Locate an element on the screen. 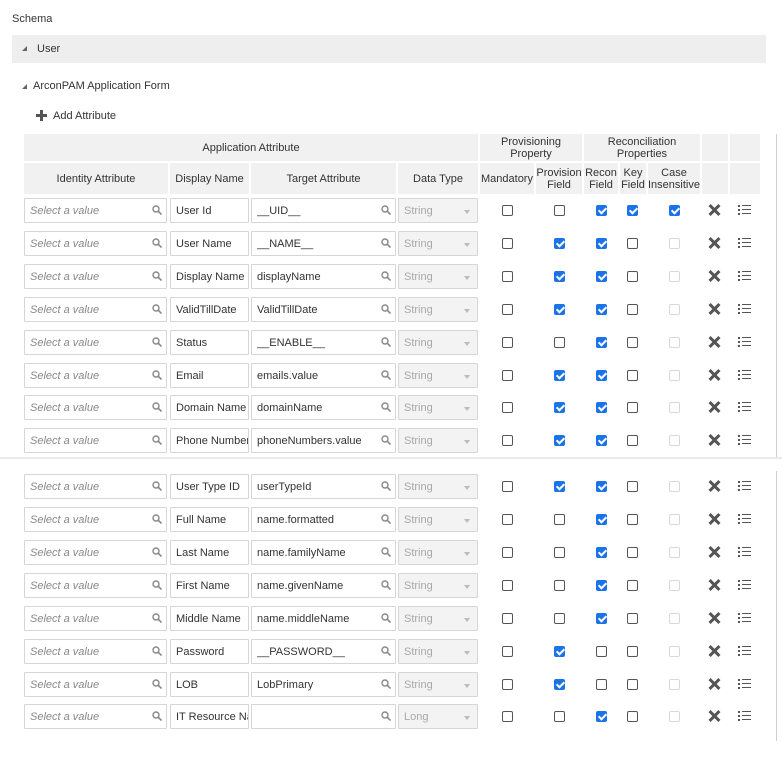 The image size is (782, 761). display-name-field: User Type ID is located at coordinates (209, 486).